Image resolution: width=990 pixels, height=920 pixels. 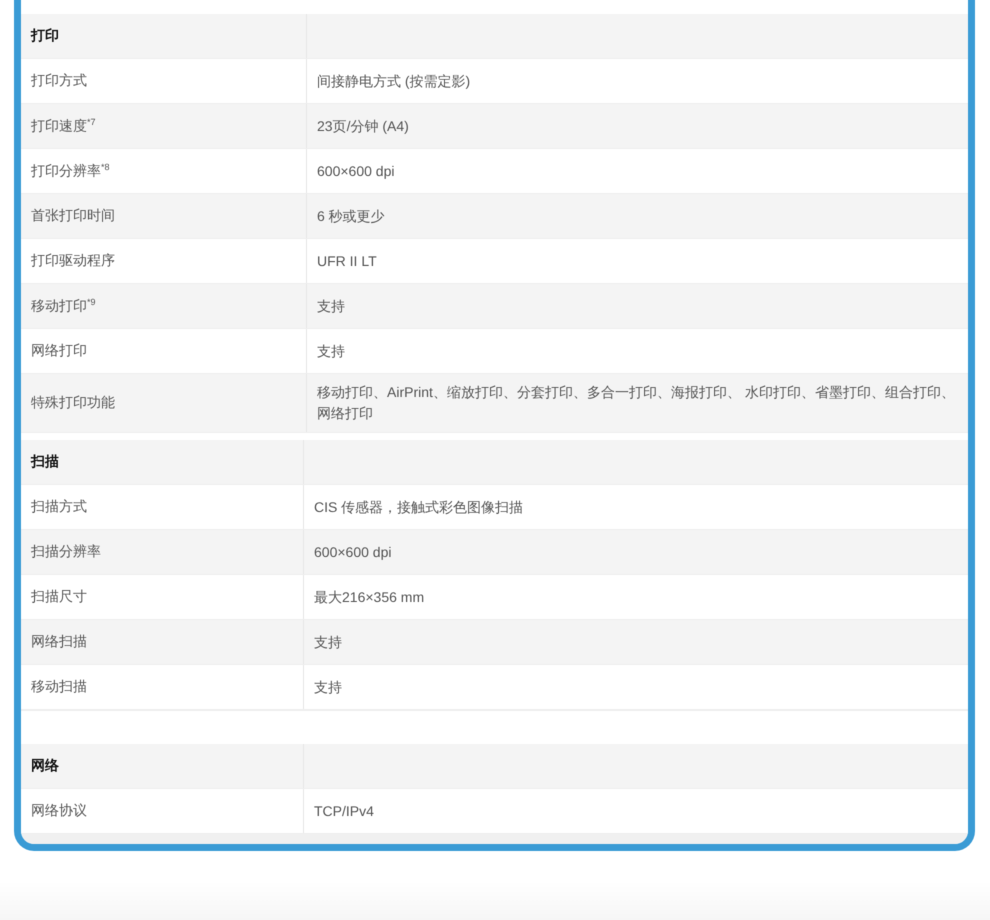 I want to click on spec-label: 打印驱动程序, so click(x=73, y=261).